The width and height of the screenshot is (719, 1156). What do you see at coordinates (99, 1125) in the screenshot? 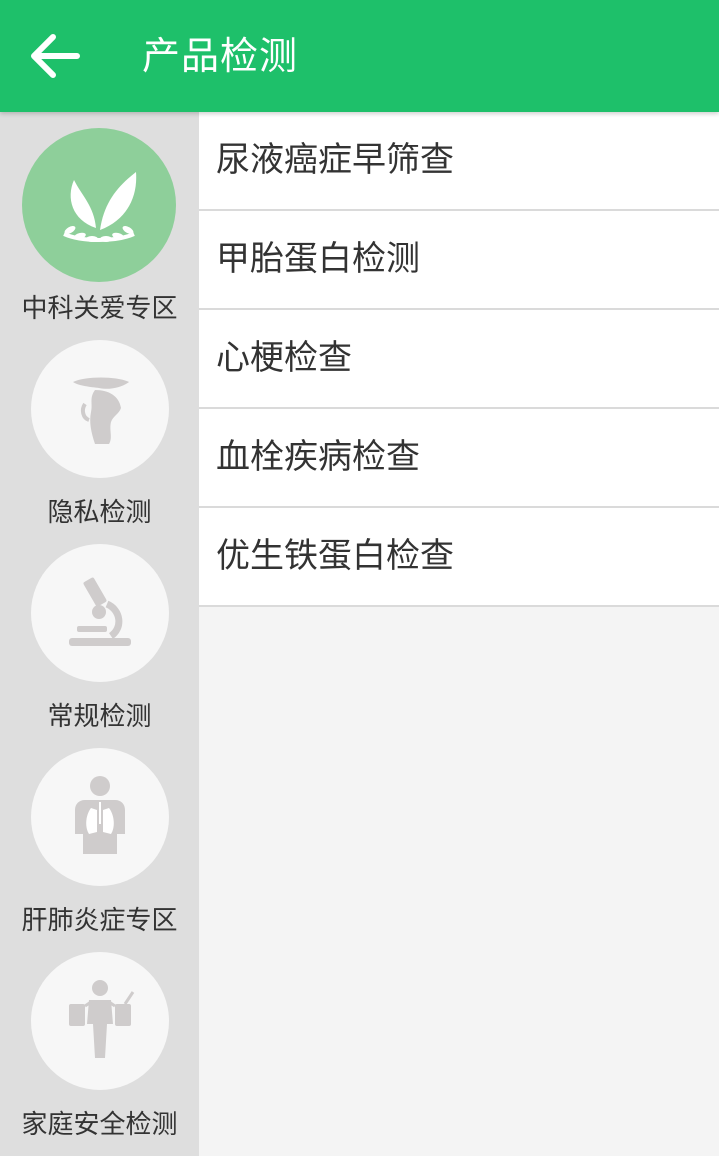
I see `category-label: 家庭安全检测` at bounding box center [99, 1125].